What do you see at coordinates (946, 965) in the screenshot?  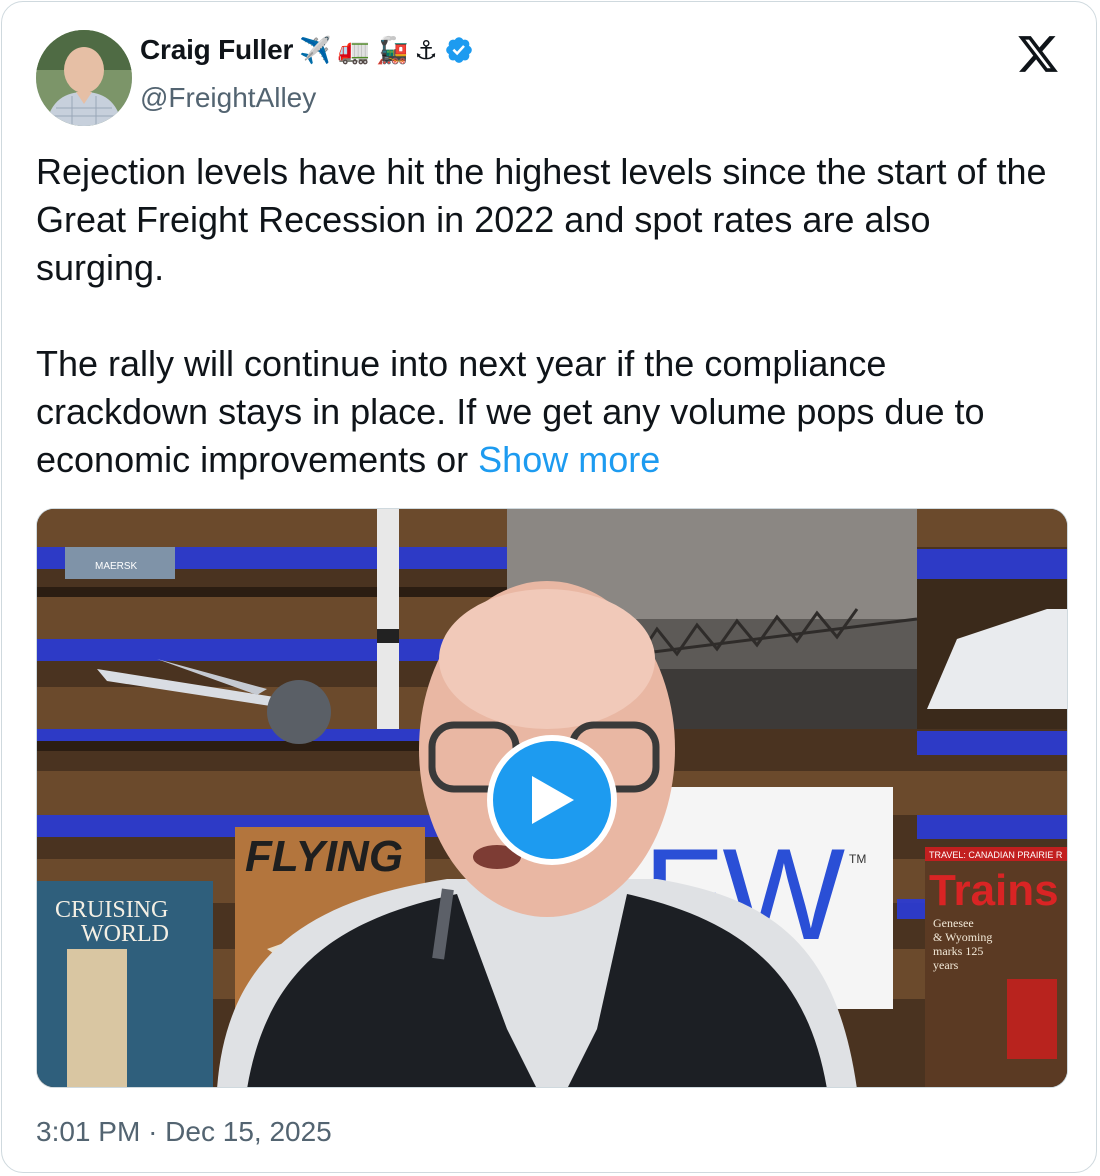 I see `magazine-trains-line4: years` at bounding box center [946, 965].